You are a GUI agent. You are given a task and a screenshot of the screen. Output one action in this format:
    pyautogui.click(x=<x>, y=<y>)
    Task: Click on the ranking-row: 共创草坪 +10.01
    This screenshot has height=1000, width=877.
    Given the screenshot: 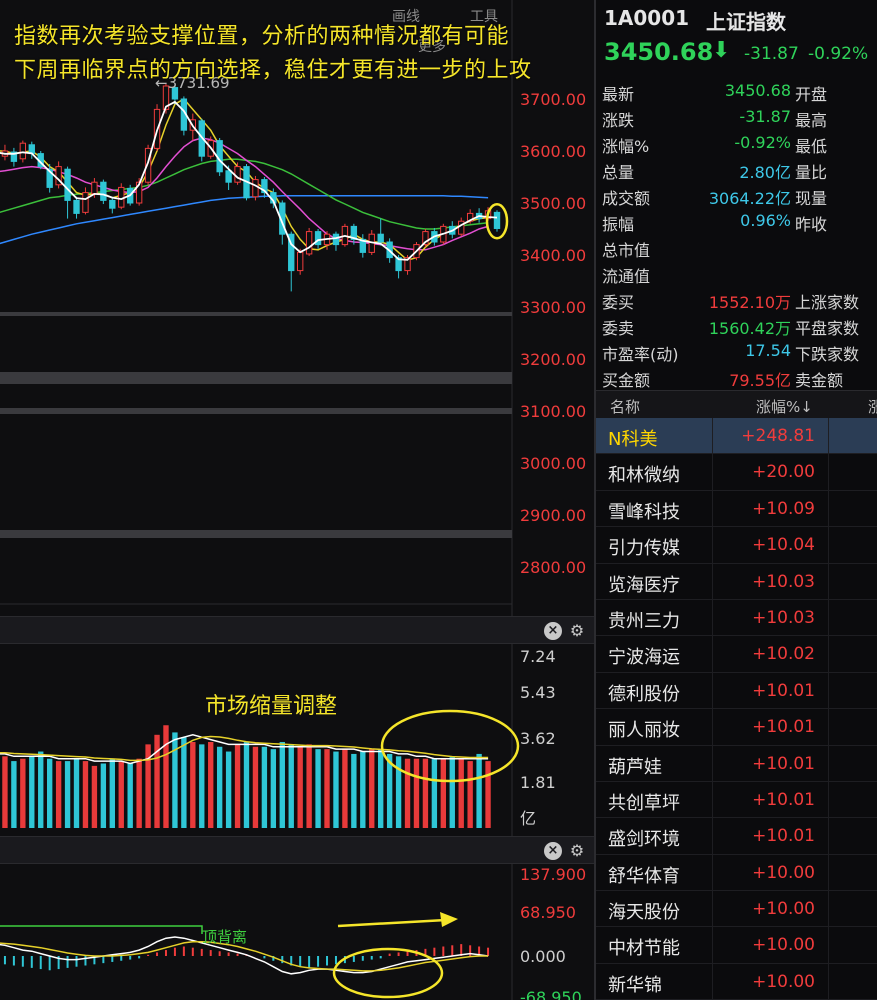 What is the action you would take?
    pyautogui.click(x=736, y=800)
    